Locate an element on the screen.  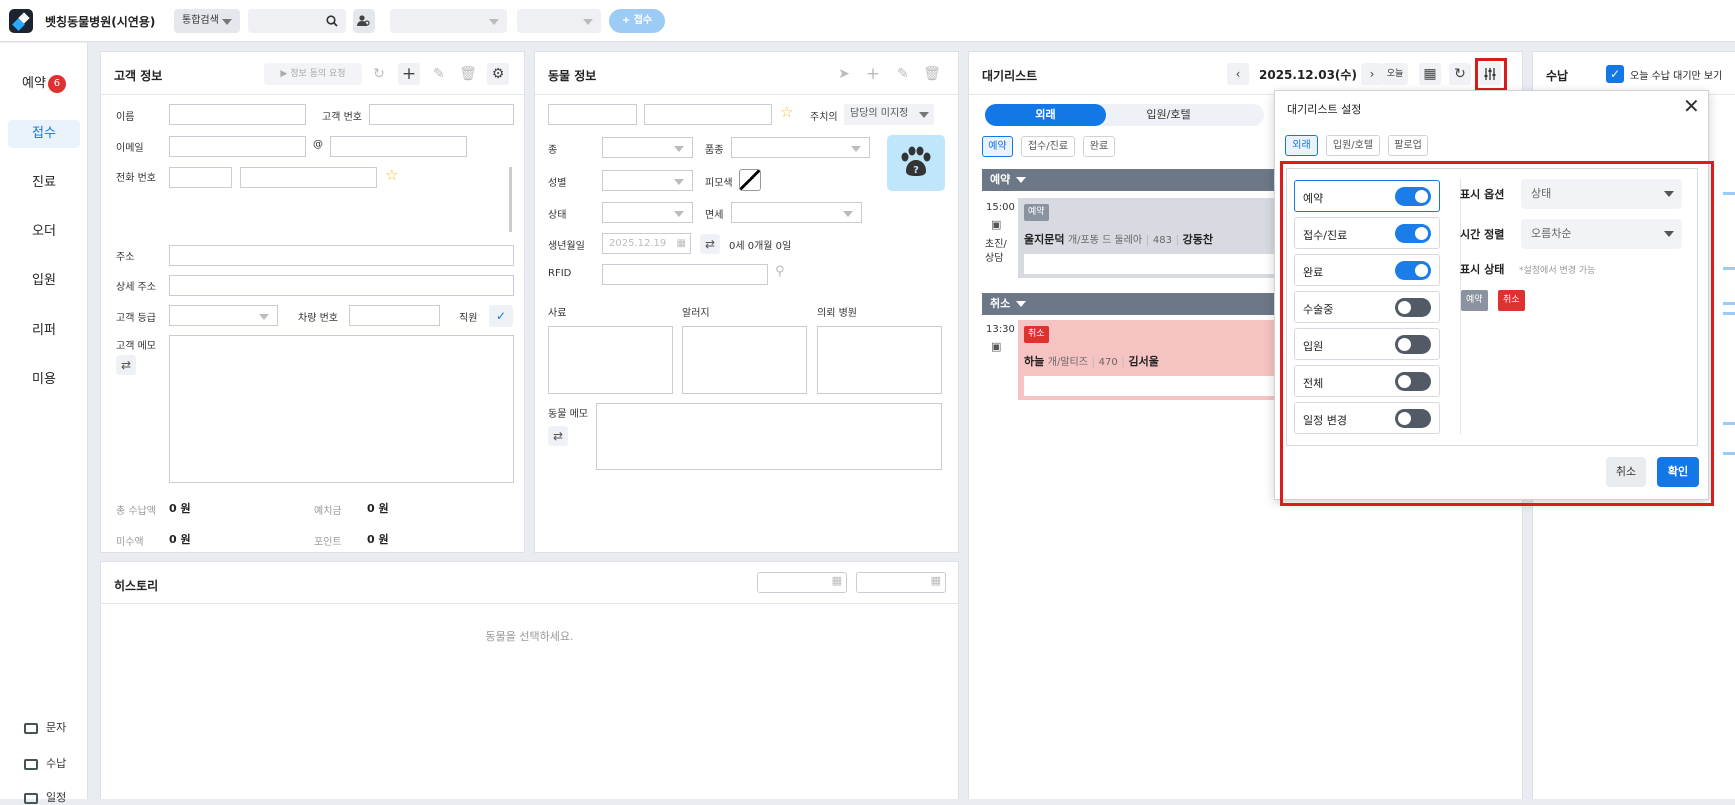
filter-done: 완료 is located at coordinates (1099, 146).